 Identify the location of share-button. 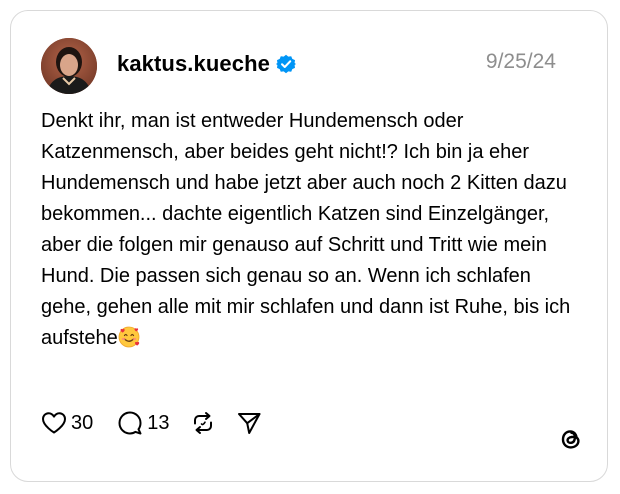
(249, 423).